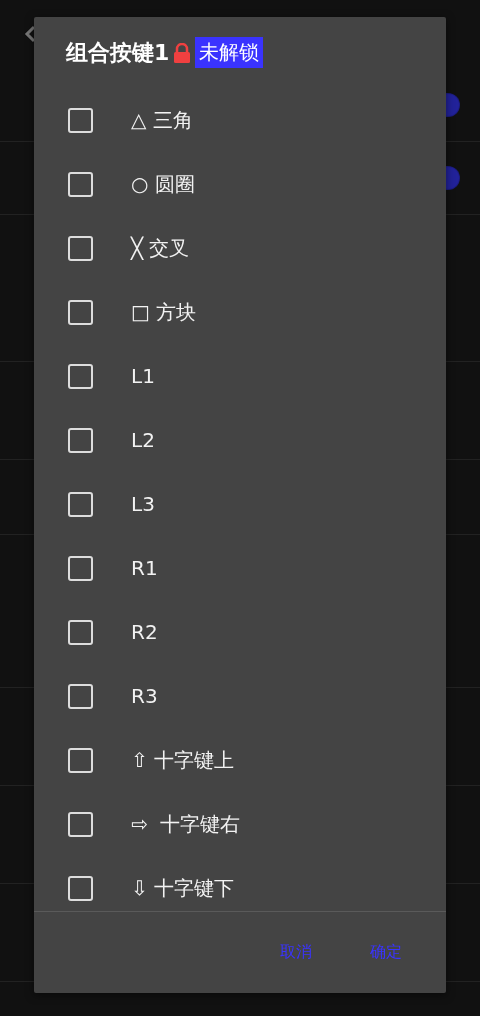 The height and width of the screenshot is (1016, 480). What do you see at coordinates (163, 184) in the screenshot?
I see `option-label: ○ 圆圈` at bounding box center [163, 184].